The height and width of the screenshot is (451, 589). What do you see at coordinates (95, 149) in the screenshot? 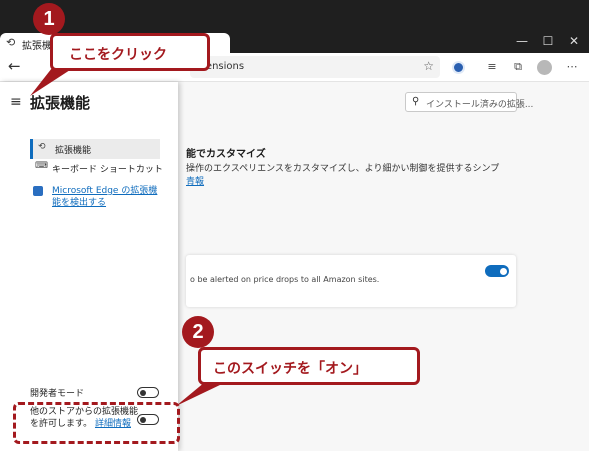
I see `sidebar-item-extensions: ⟲ 拡張機能` at bounding box center [95, 149].